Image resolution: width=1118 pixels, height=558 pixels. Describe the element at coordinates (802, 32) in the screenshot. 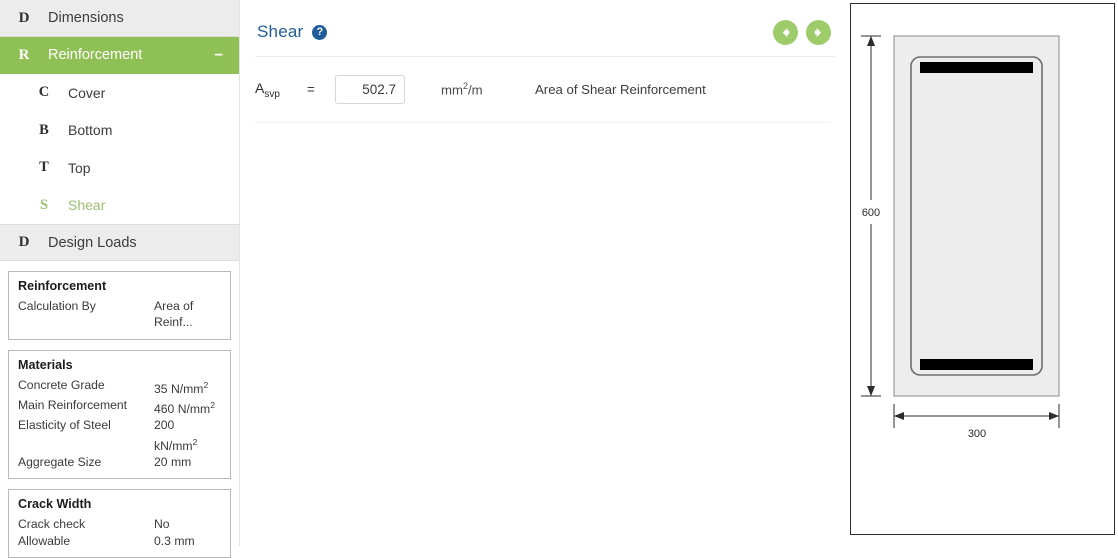

I see `navigation-arrows` at that location.